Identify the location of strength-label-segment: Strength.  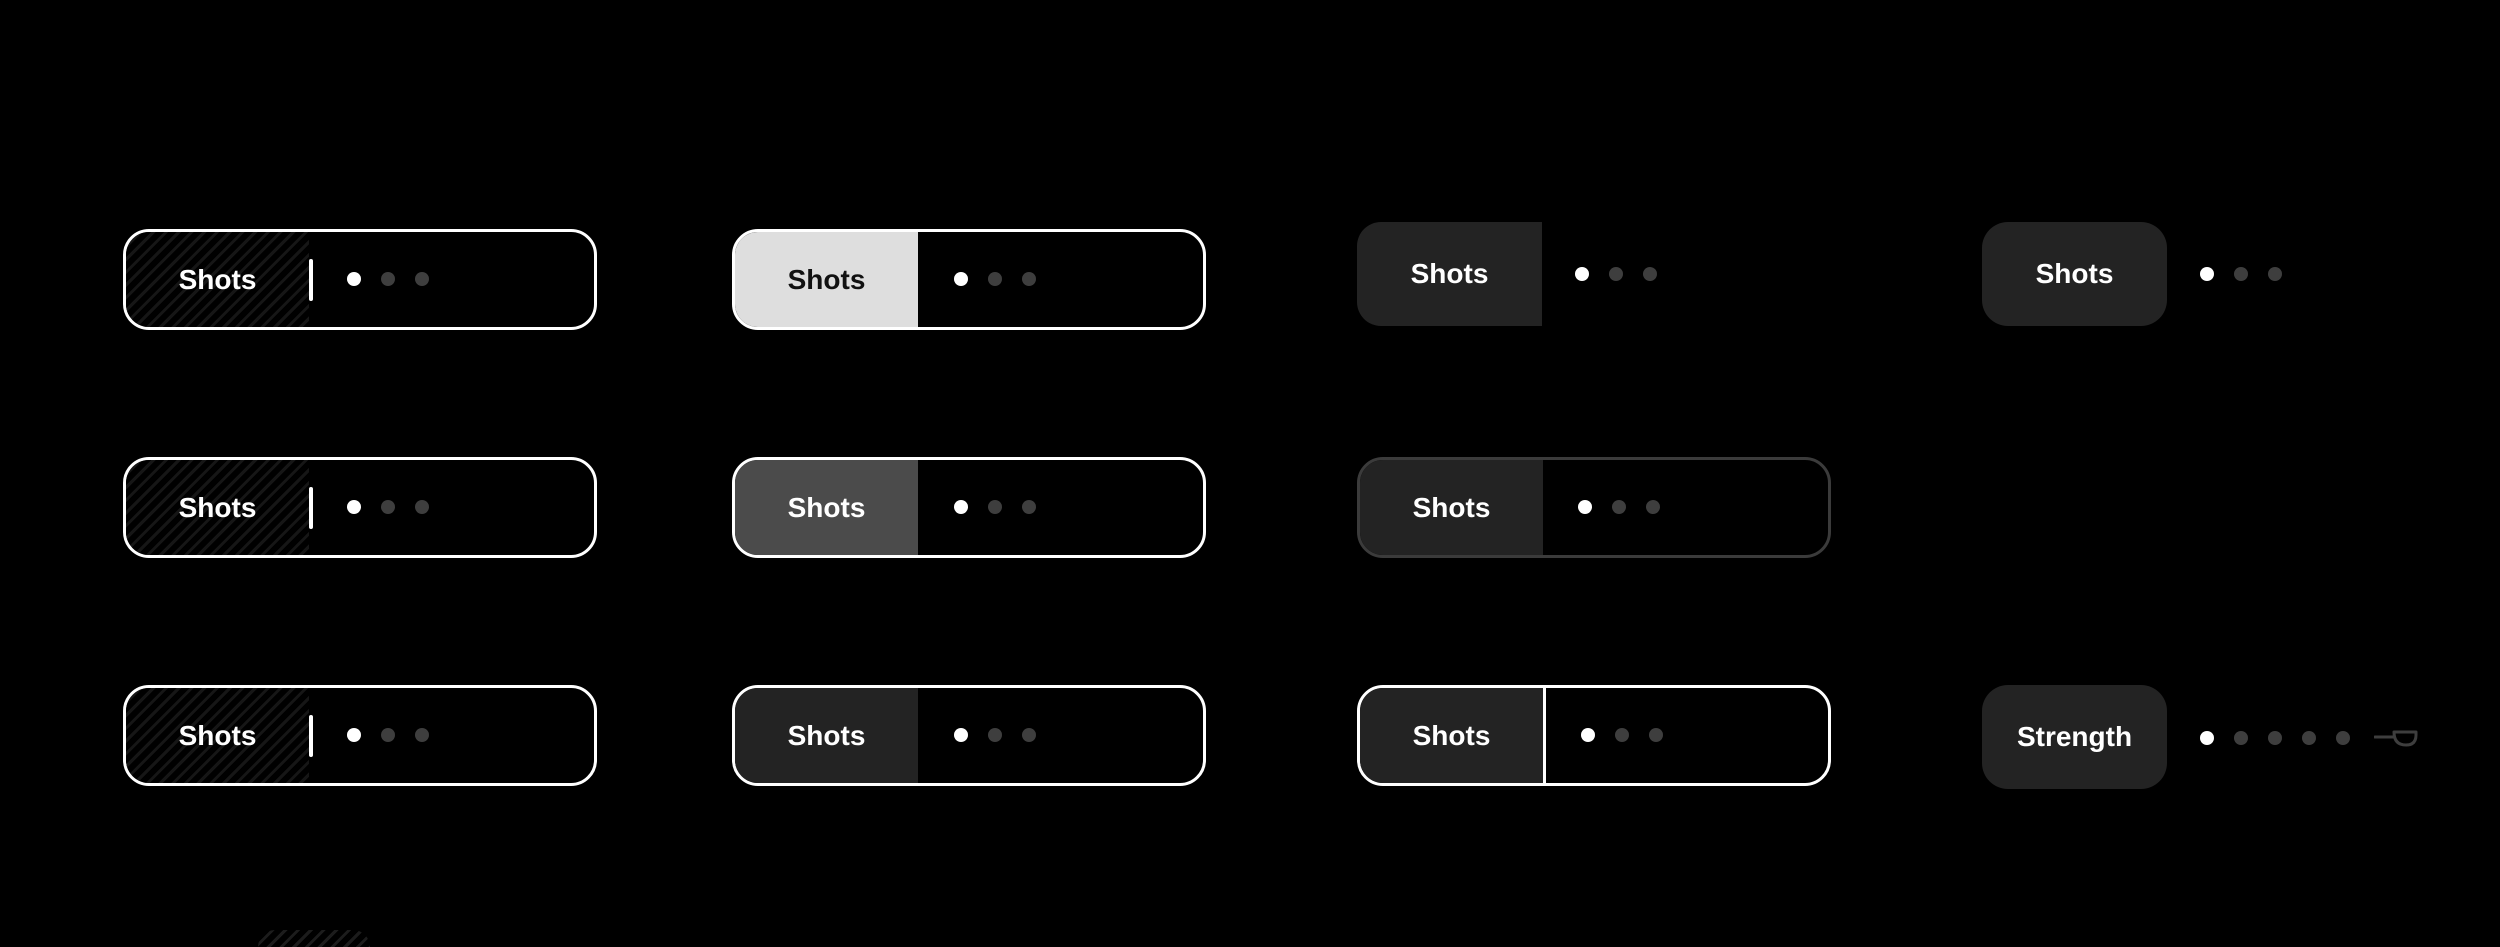
(2074, 737).